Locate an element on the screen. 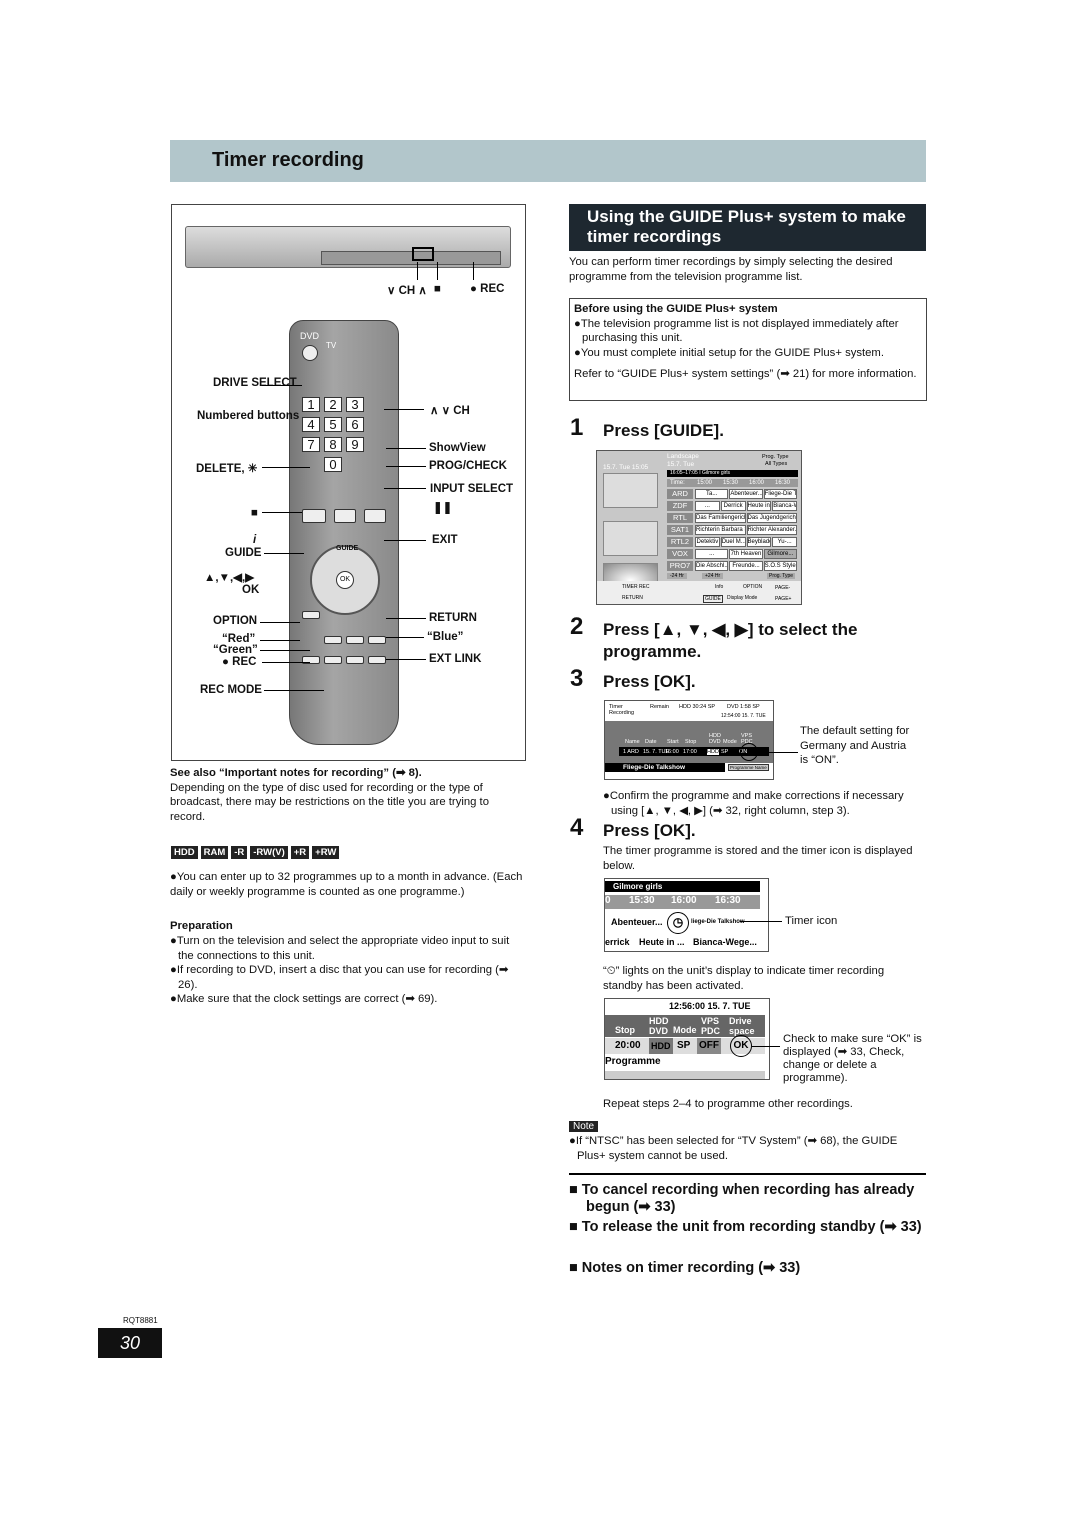 The width and height of the screenshot is (1080, 1528). disc-badge: +R is located at coordinates (300, 852).